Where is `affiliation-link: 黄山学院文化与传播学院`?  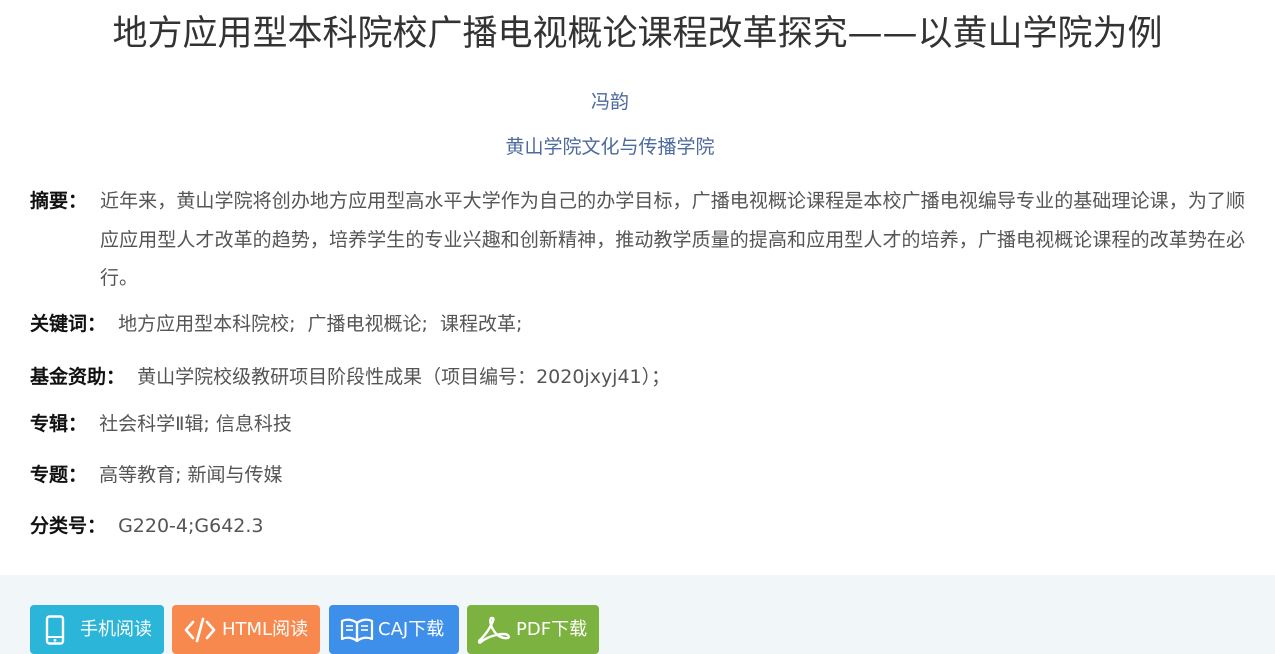
affiliation-link: 黄山学院文化与传播学院 is located at coordinates (610, 147).